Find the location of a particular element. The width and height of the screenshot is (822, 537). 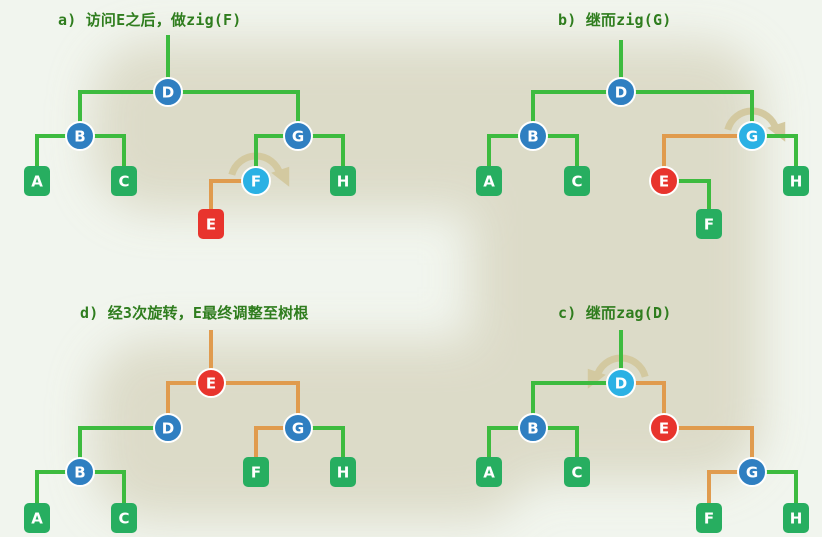

node-a-F: F is located at coordinates (256, 181).